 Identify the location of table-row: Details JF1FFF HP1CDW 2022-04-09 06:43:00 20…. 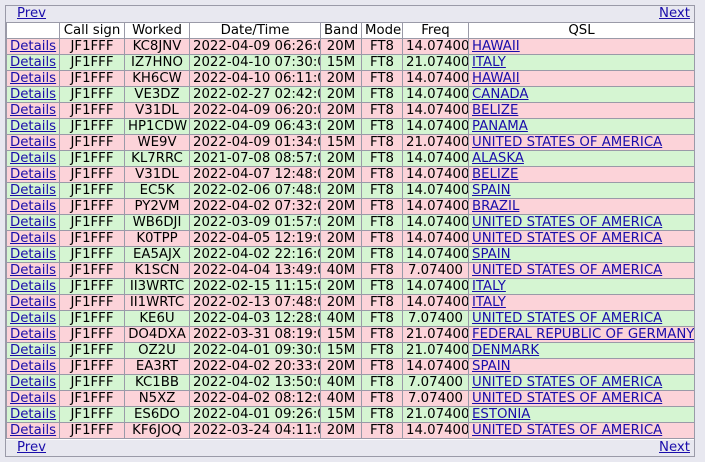
(350, 126).